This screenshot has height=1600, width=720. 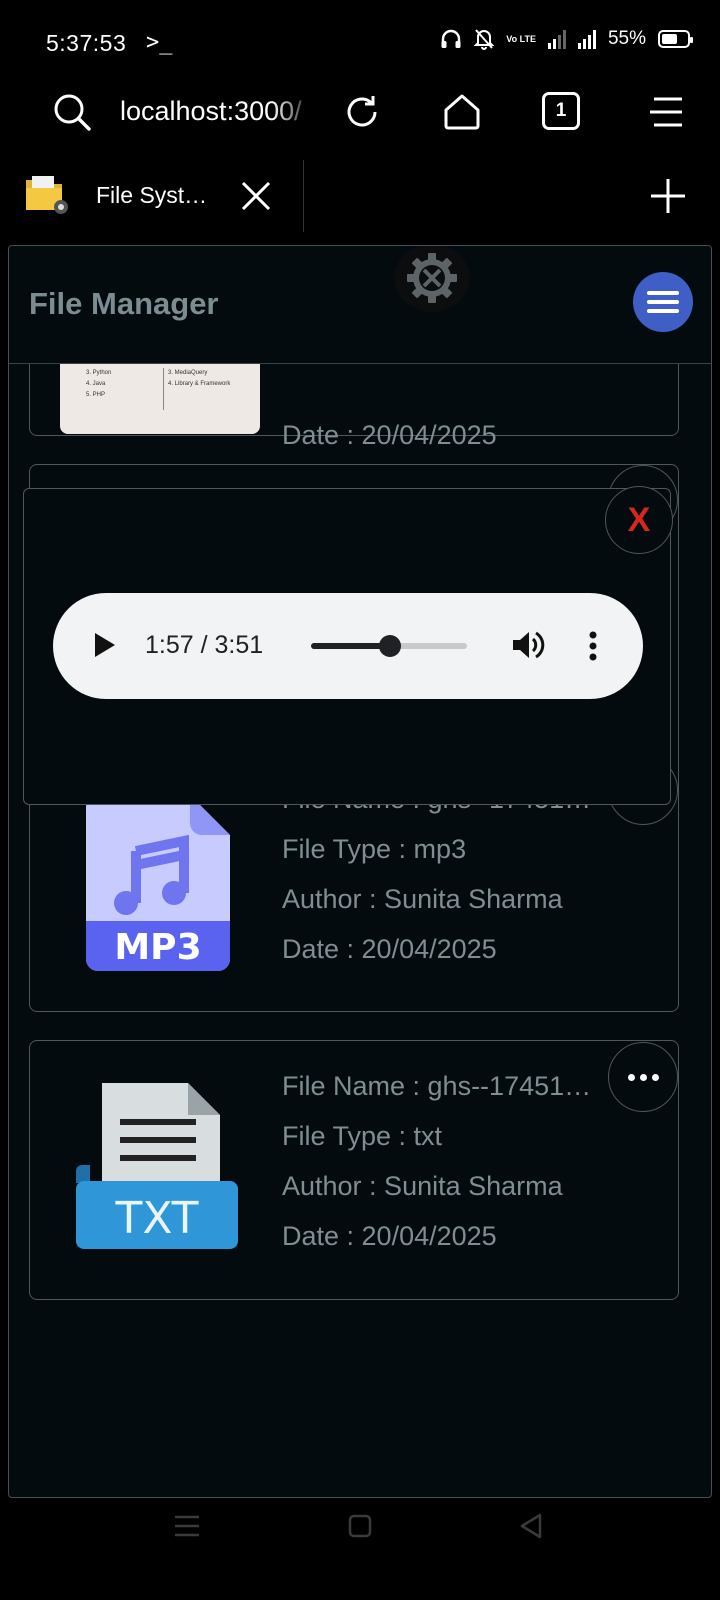 What do you see at coordinates (99, 373) in the screenshot?
I see `thumb-line: 3. Python` at bounding box center [99, 373].